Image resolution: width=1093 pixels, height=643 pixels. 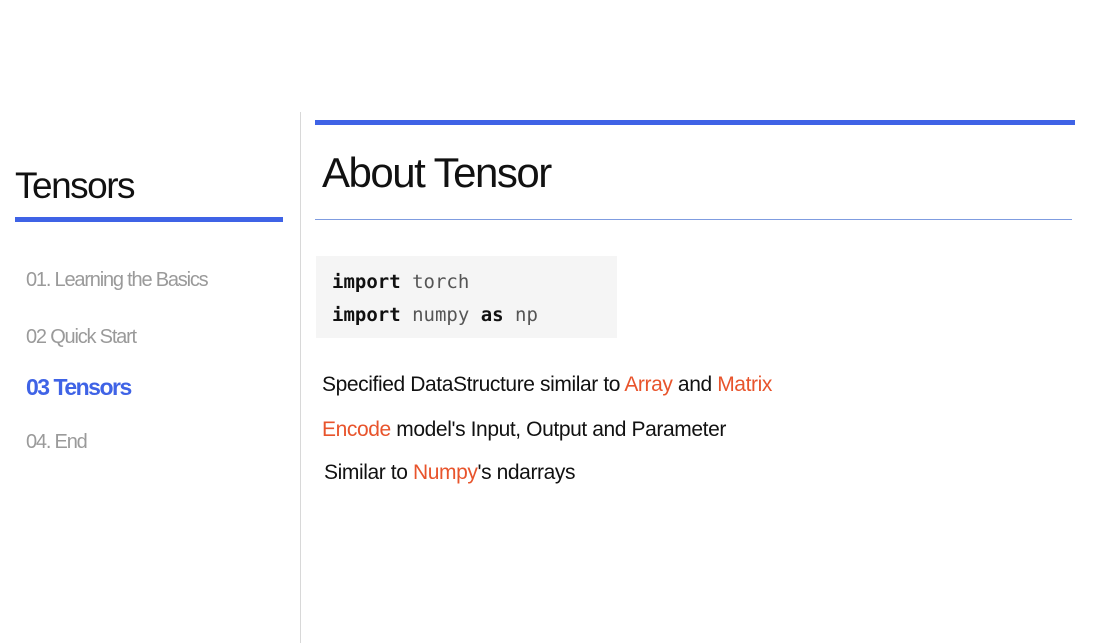 I want to click on code-text: torch, so click(x=435, y=282).